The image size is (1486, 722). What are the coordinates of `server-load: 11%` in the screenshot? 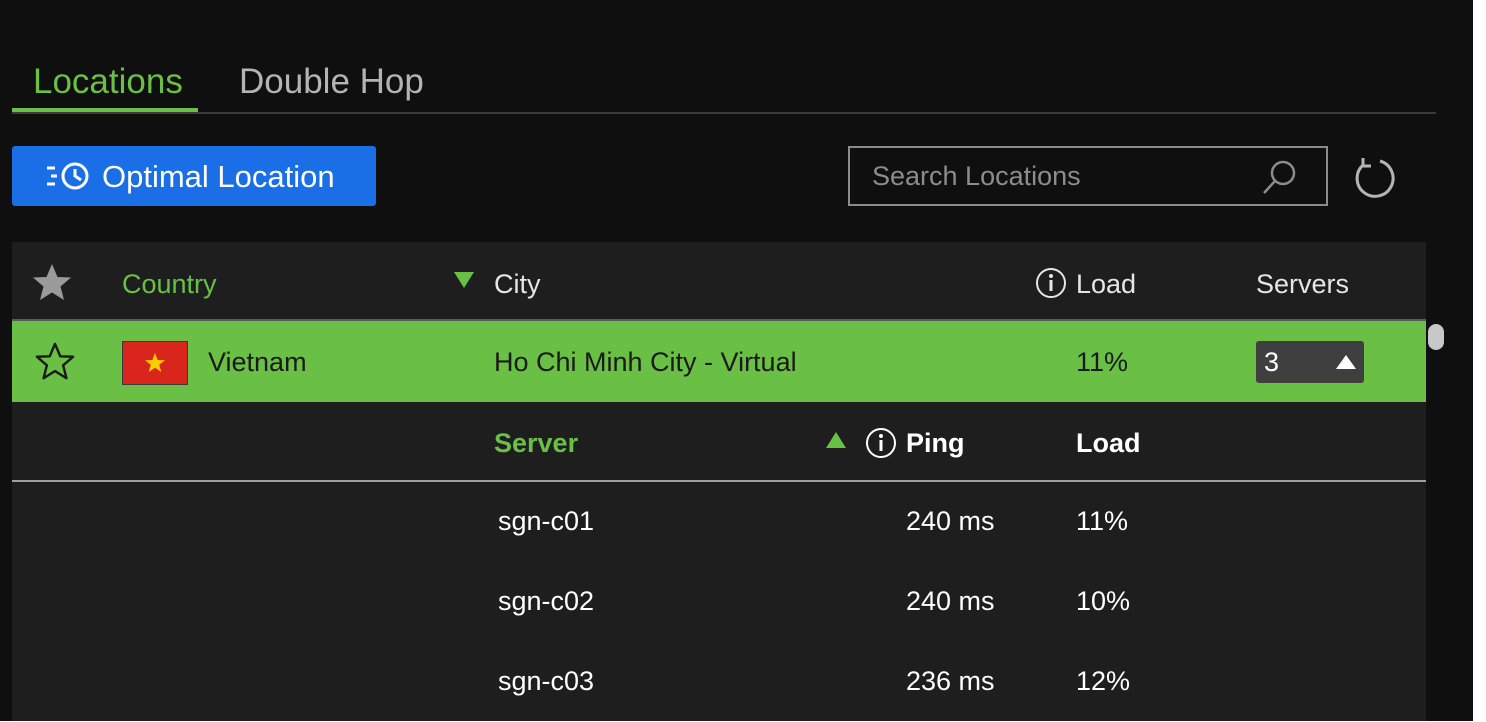 It's located at (1102, 521).